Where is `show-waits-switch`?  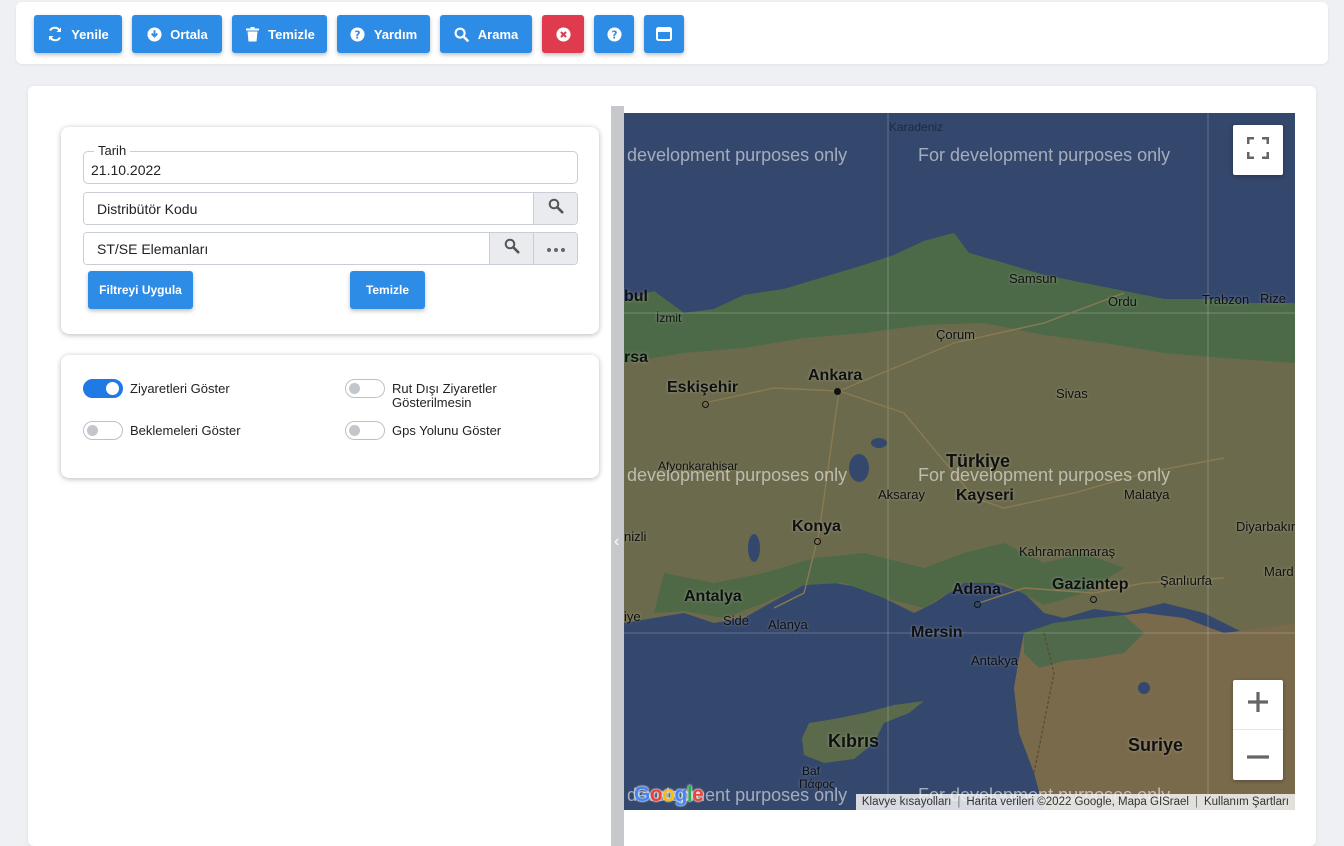 show-waits-switch is located at coordinates (103, 430).